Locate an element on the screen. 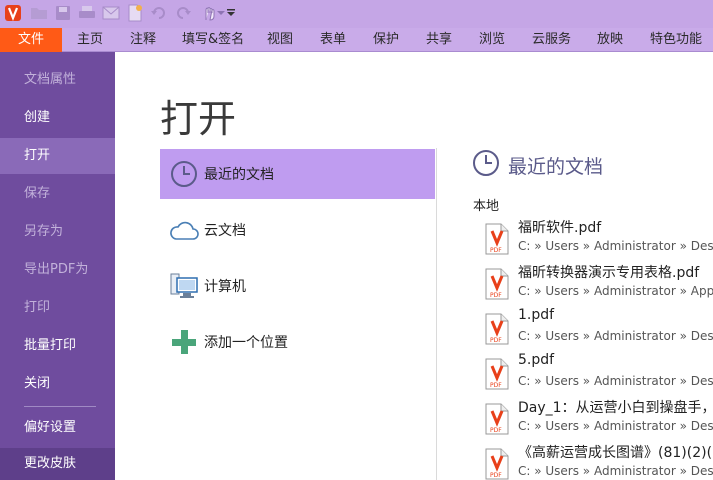 The width and height of the screenshot is (713, 480). nav-document-properties: 文档属性 is located at coordinates (57, 80).